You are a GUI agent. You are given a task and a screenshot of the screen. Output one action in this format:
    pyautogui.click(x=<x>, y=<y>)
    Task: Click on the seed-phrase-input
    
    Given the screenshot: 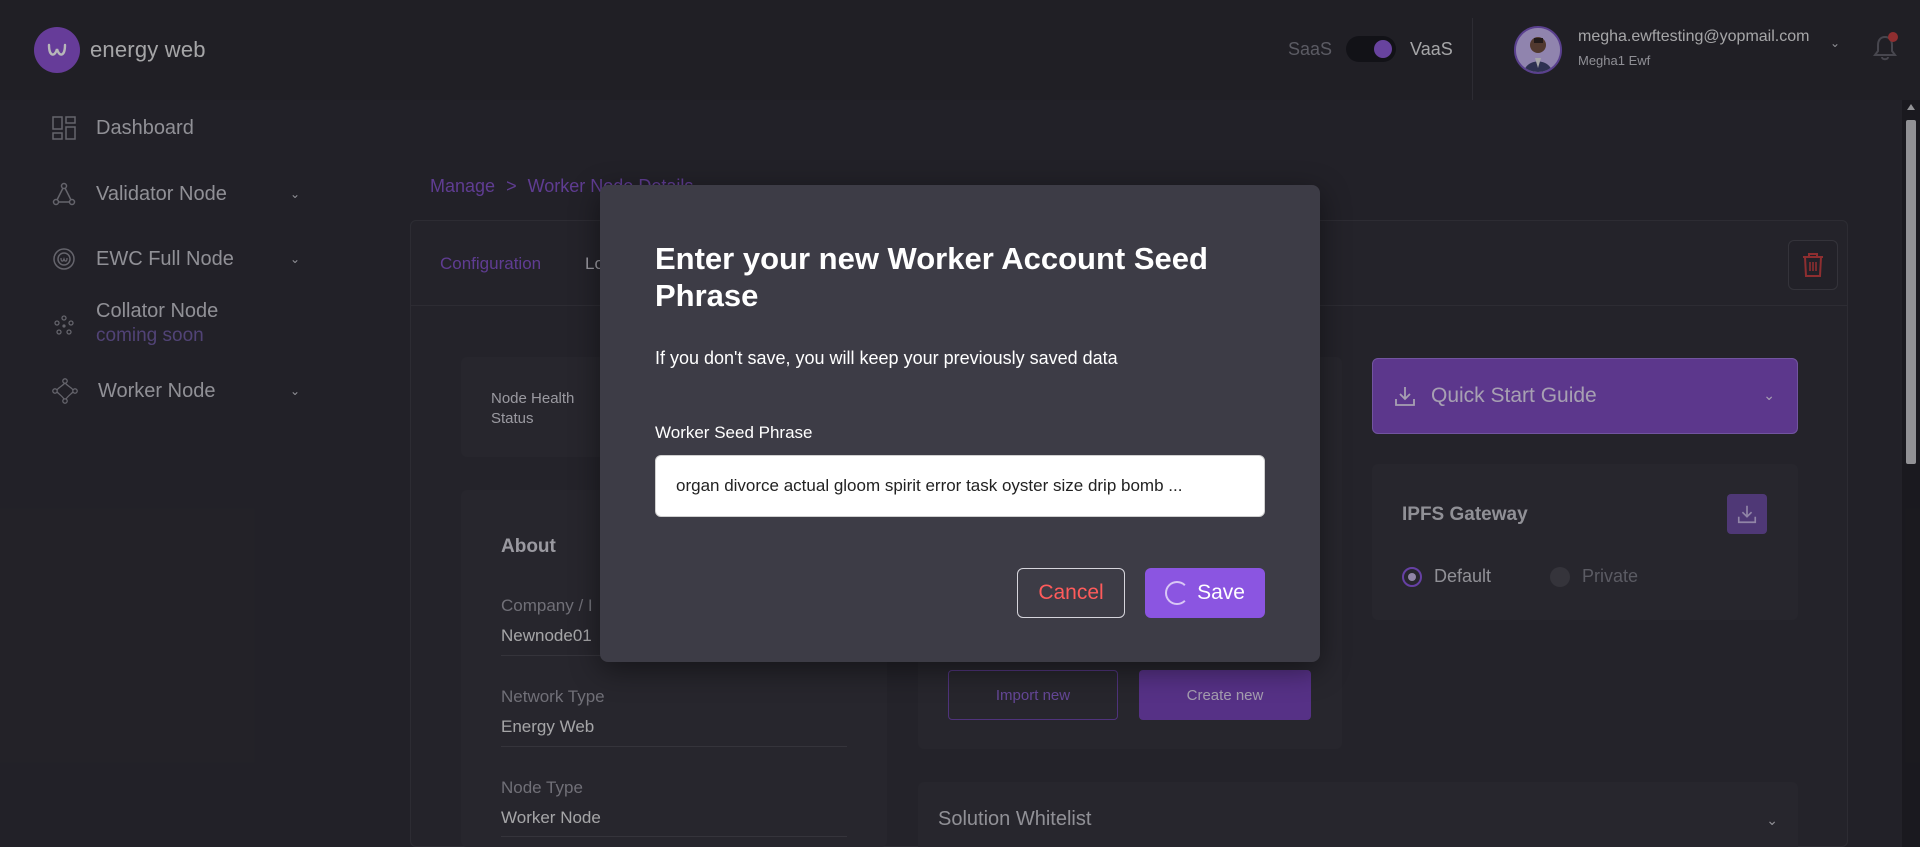 What is the action you would take?
    pyautogui.click(x=960, y=486)
    